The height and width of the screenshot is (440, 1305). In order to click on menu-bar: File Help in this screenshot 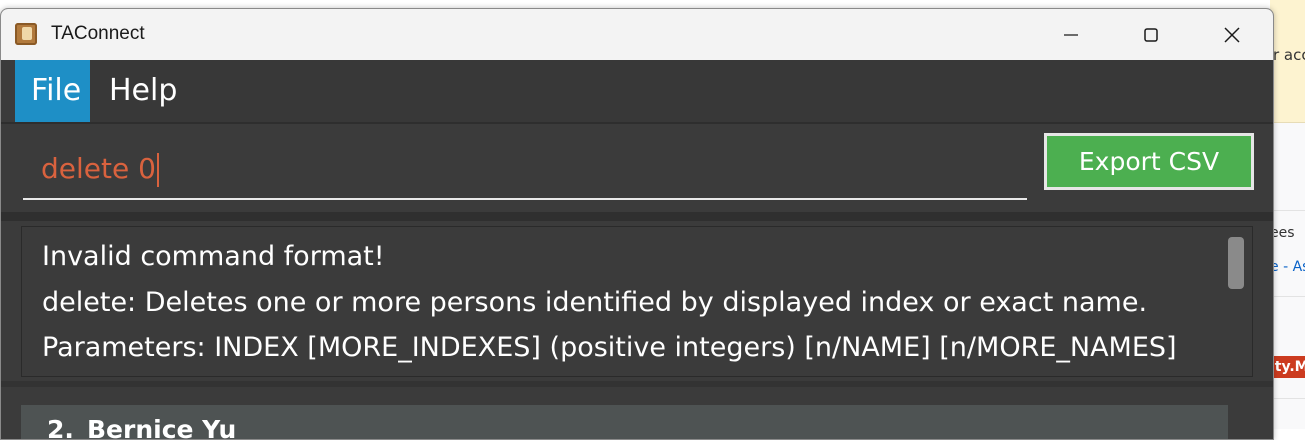, I will do `click(644, 91)`.